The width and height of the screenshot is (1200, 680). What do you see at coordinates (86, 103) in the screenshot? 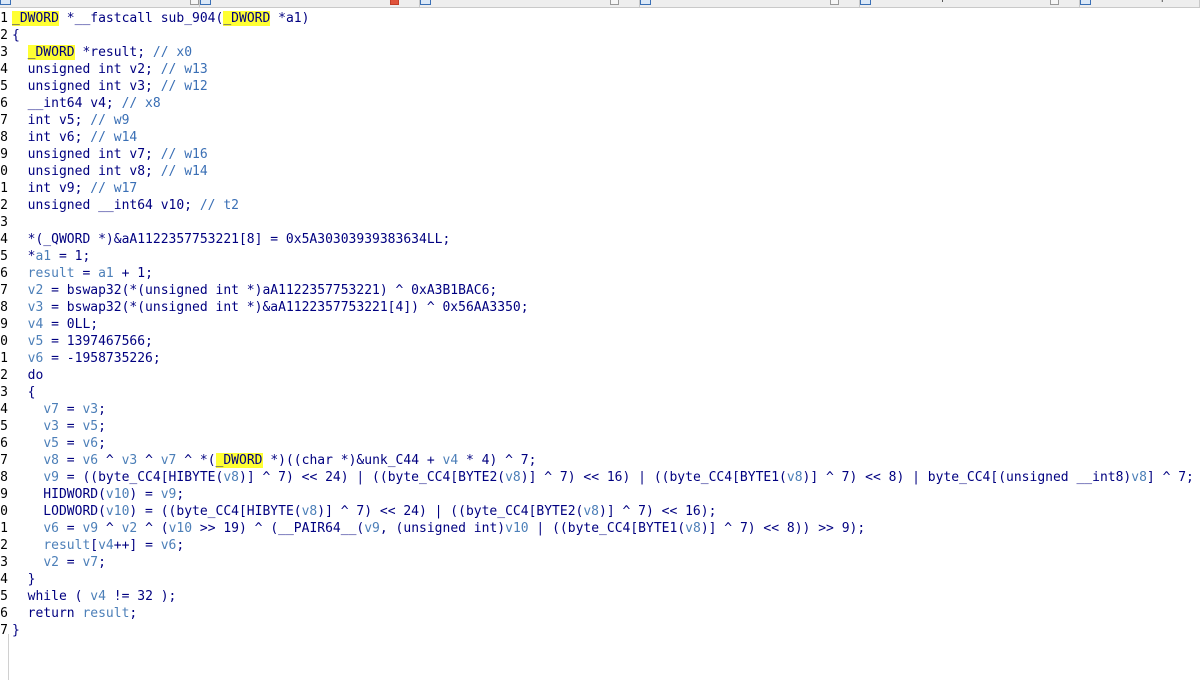
I see `code-line: __int64 v4; // x8` at bounding box center [86, 103].